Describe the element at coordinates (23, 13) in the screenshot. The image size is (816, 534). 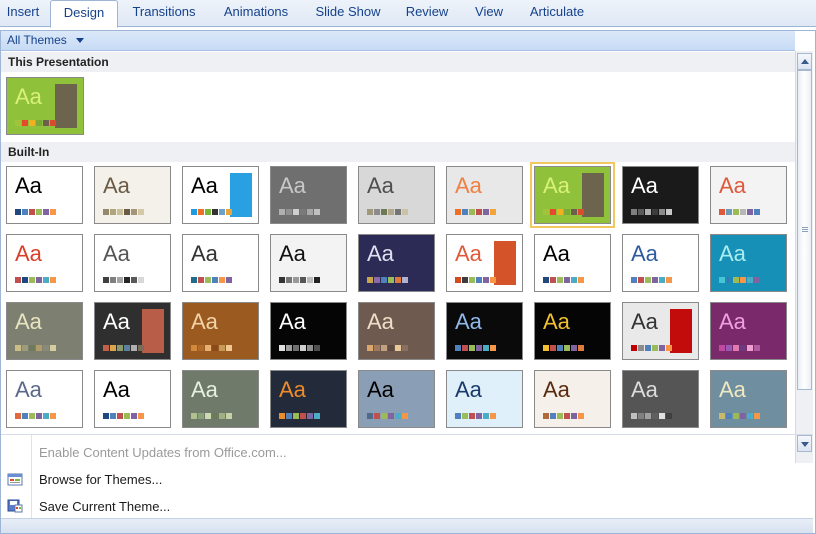
I see `tab-insert: Insert` at that location.